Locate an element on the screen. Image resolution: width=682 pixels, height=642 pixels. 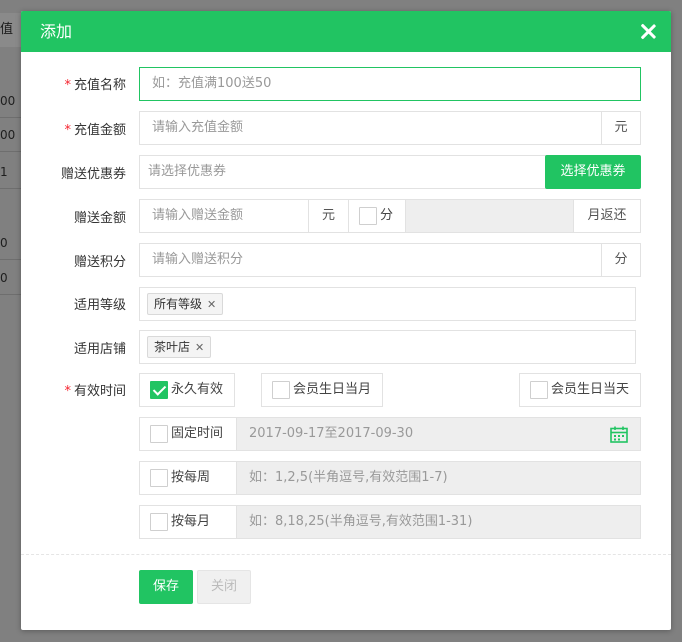
fixed-time-checkbox: 固定时间 is located at coordinates (188, 434).